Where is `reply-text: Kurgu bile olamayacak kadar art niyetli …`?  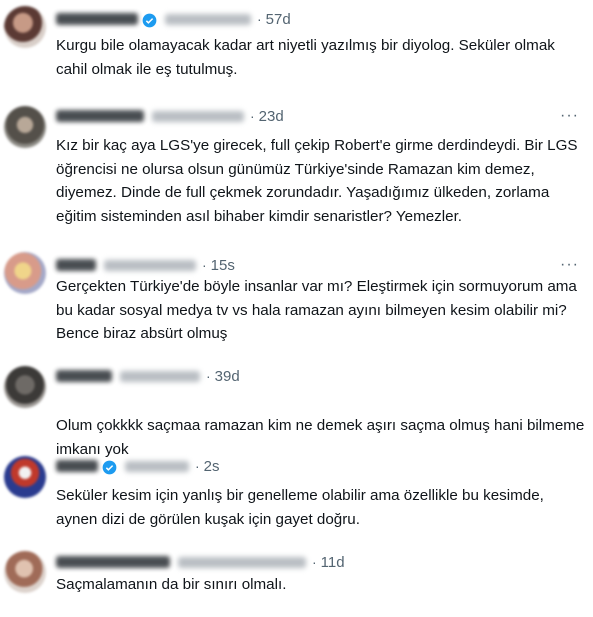 reply-text: Kurgu bile olamayacak kadar art niyetli … is located at coordinates (305, 57).